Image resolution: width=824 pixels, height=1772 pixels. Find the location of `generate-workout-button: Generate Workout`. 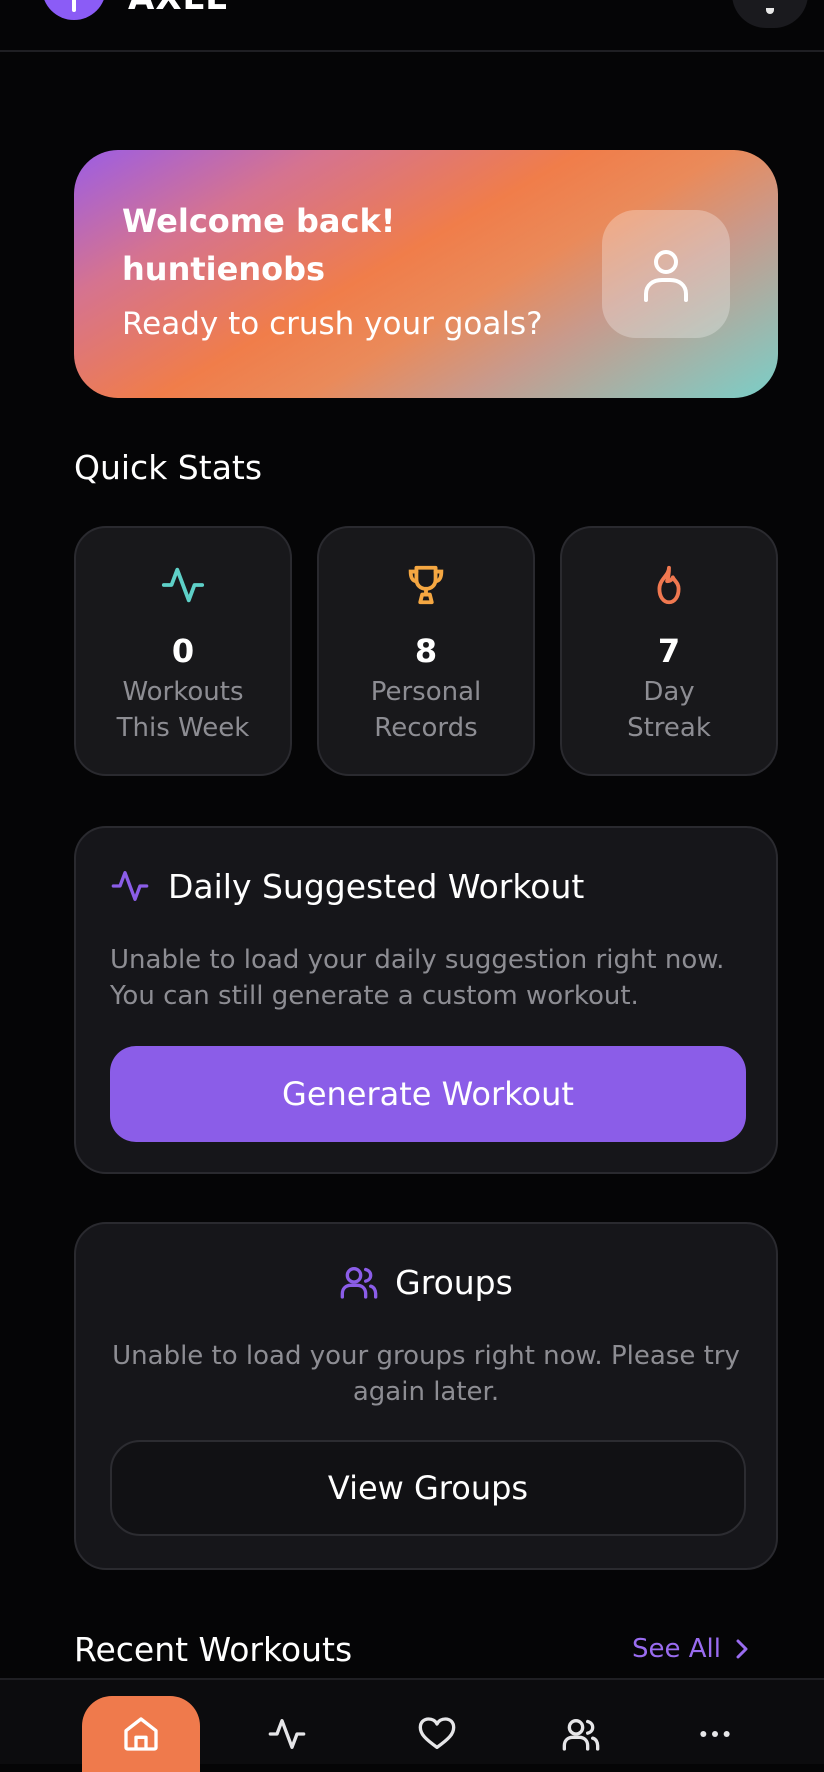

generate-workout-button: Generate Workout is located at coordinates (428, 1094).